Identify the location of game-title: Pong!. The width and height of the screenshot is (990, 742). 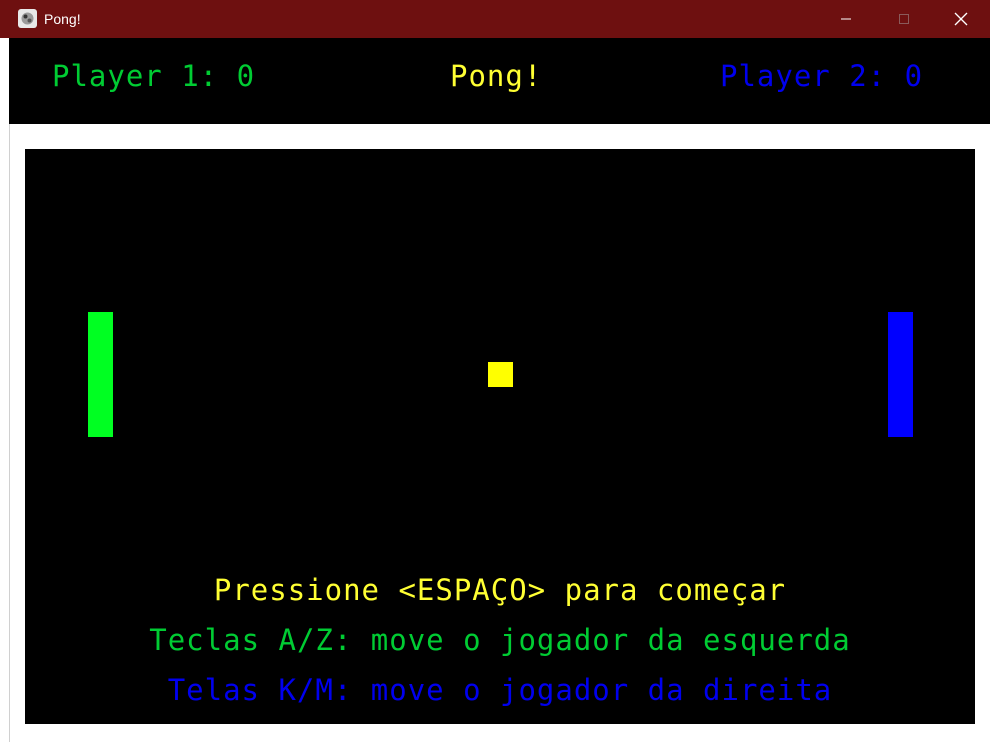
(496, 76).